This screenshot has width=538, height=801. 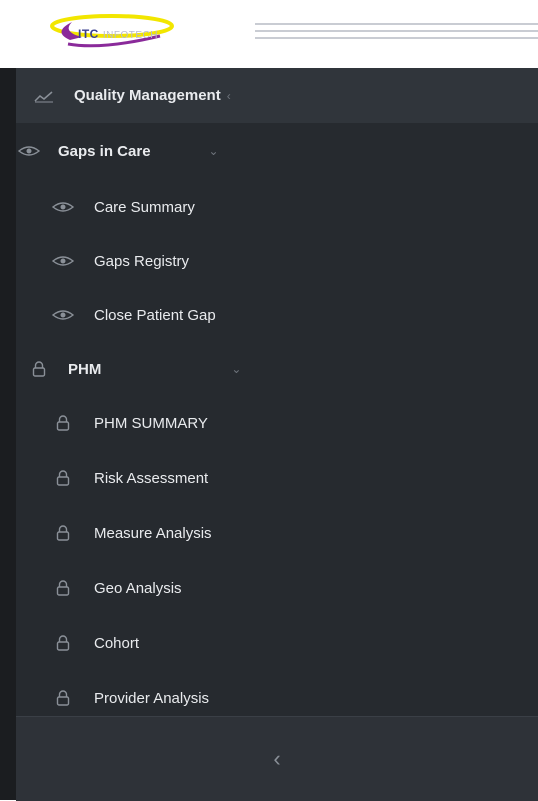 I want to click on sidebar-item-label: Cohort, so click(x=117, y=643).